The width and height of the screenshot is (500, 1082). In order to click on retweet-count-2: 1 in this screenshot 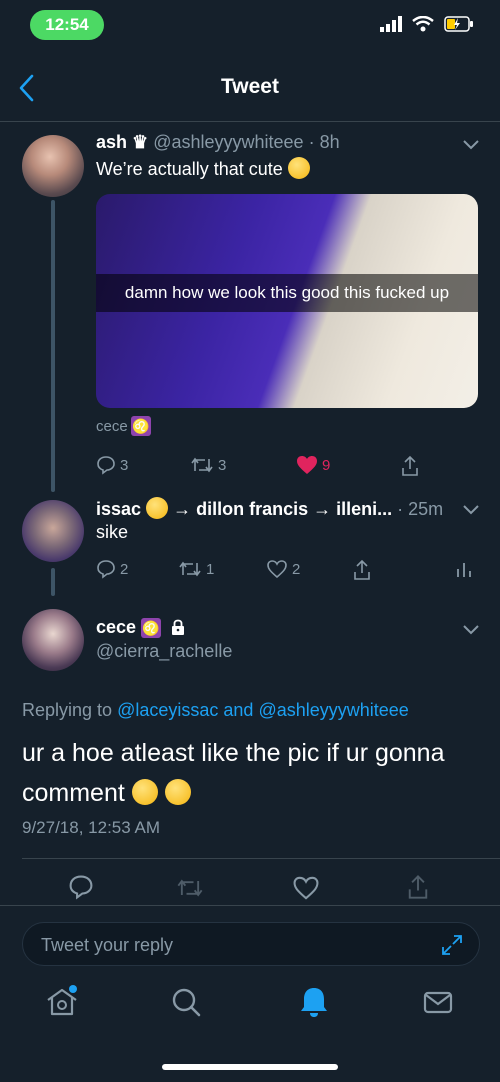, I will do `click(210, 569)`.